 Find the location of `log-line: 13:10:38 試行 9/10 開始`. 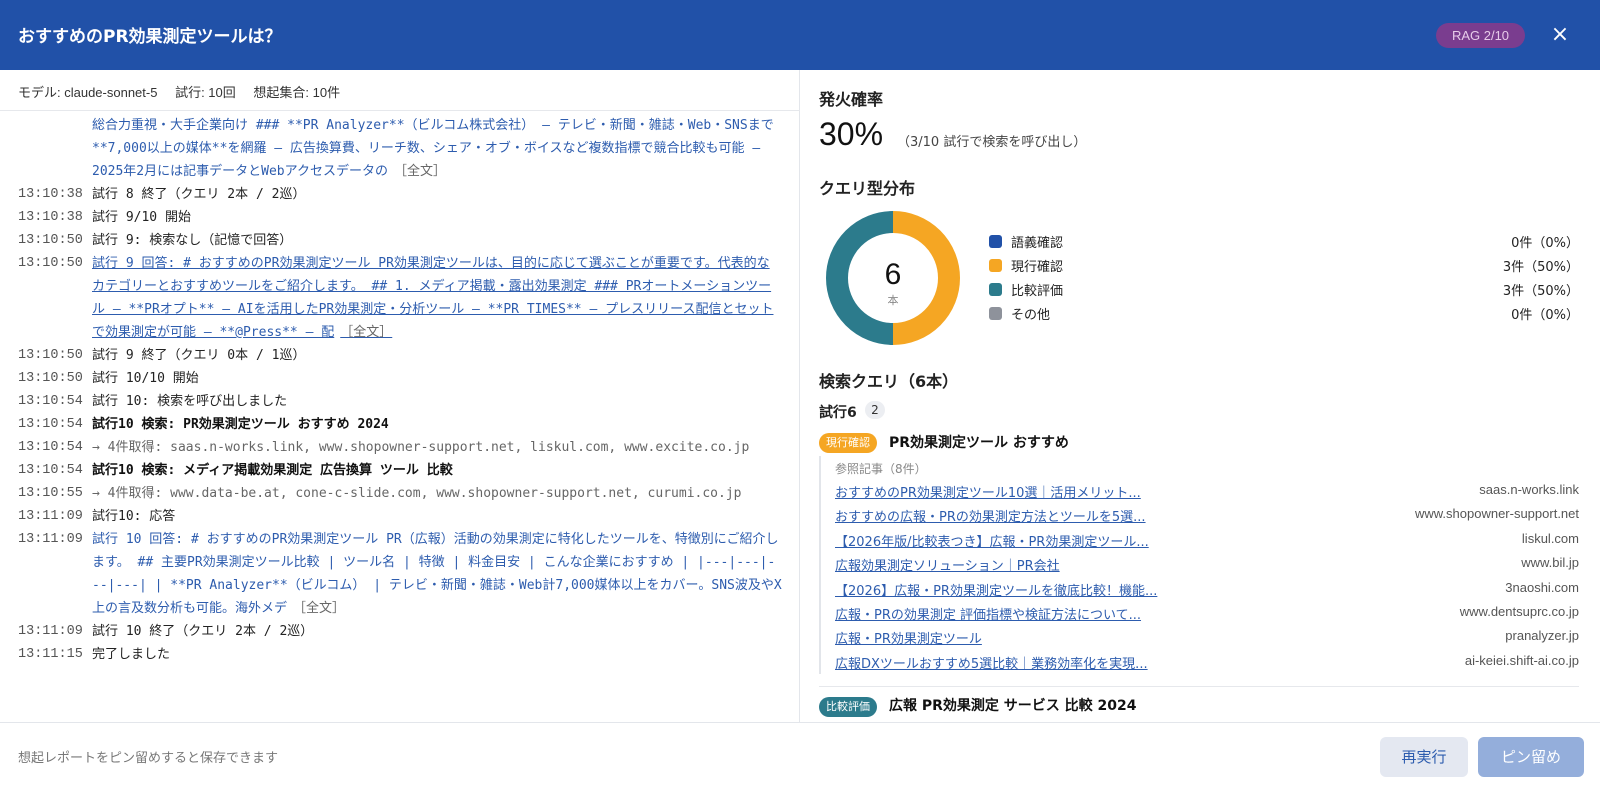

log-line: 13:10:38 試行 9/10 開始 is located at coordinates (400, 217).